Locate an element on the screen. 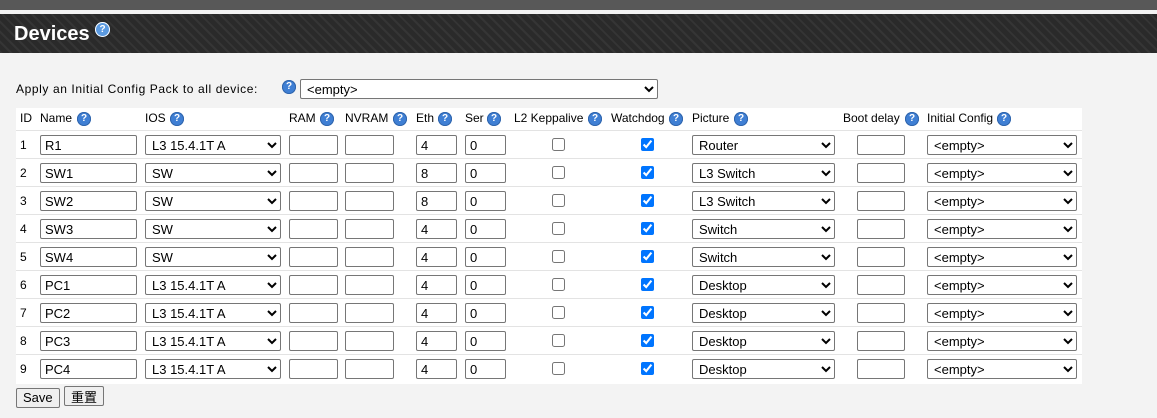 This screenshot has width=1157, height=418. apply-config-select: <empty> is located at coordinates (479, 89).